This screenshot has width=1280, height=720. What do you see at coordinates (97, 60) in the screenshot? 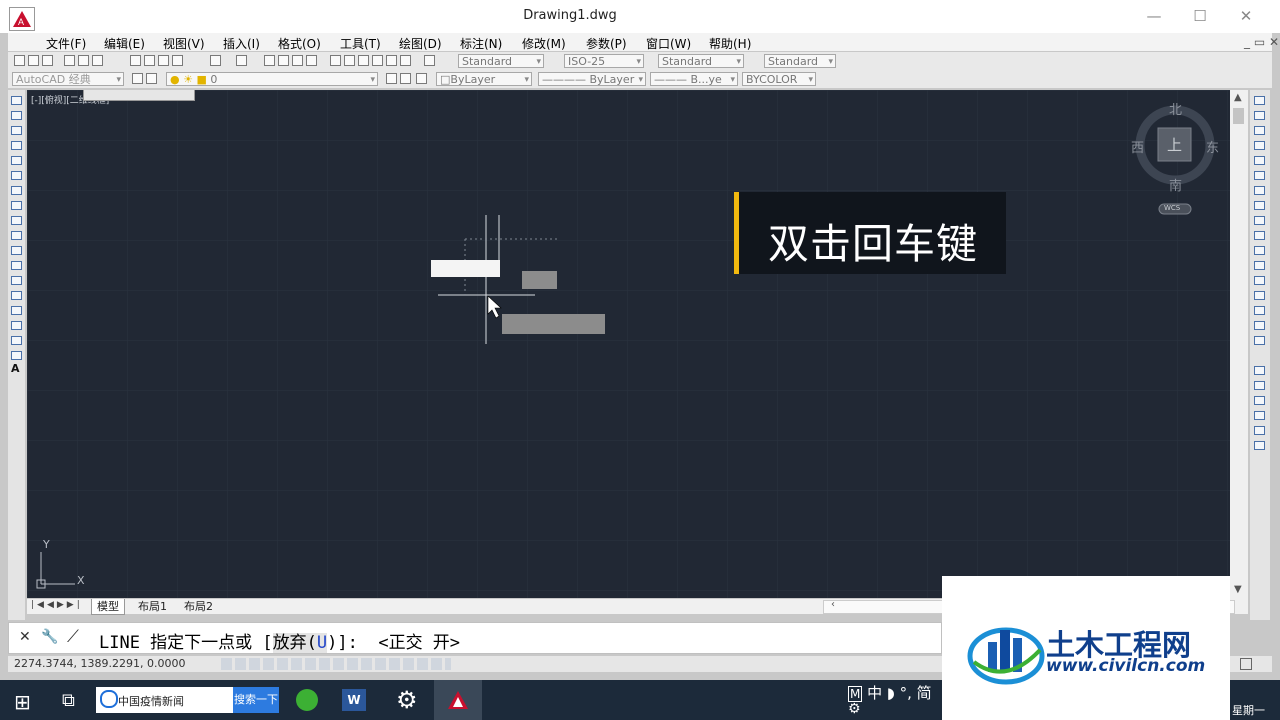
I see `publish-icon` at bounding box center [97, 60].